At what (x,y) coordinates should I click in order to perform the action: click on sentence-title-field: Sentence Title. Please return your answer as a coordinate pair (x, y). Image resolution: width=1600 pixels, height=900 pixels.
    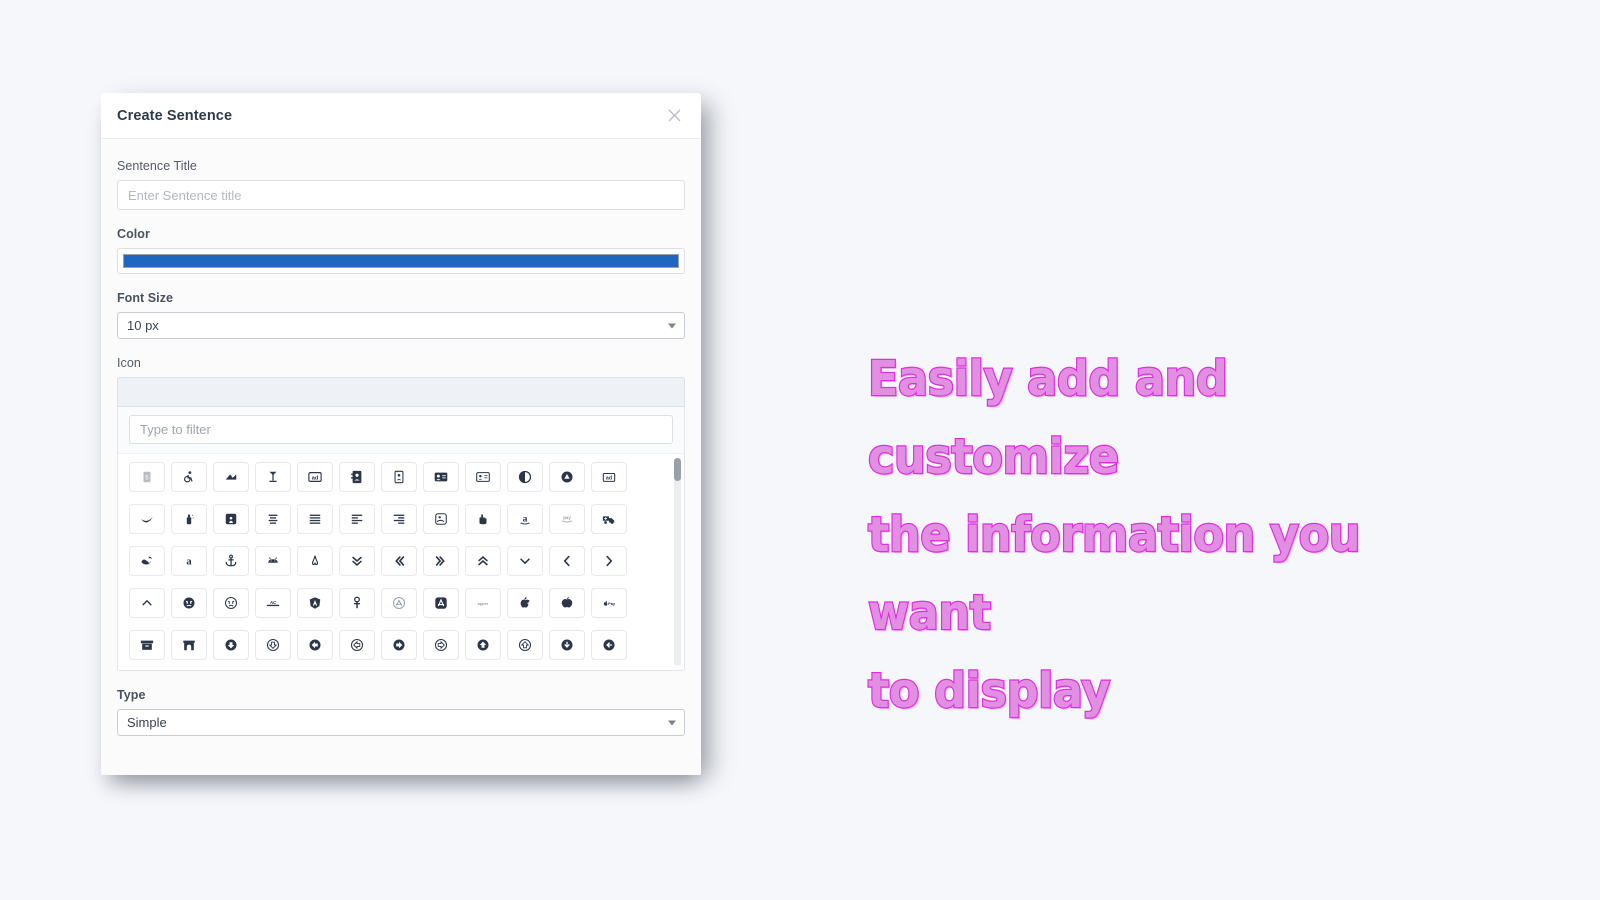
    Looking at the image, I should click on (401, 184).